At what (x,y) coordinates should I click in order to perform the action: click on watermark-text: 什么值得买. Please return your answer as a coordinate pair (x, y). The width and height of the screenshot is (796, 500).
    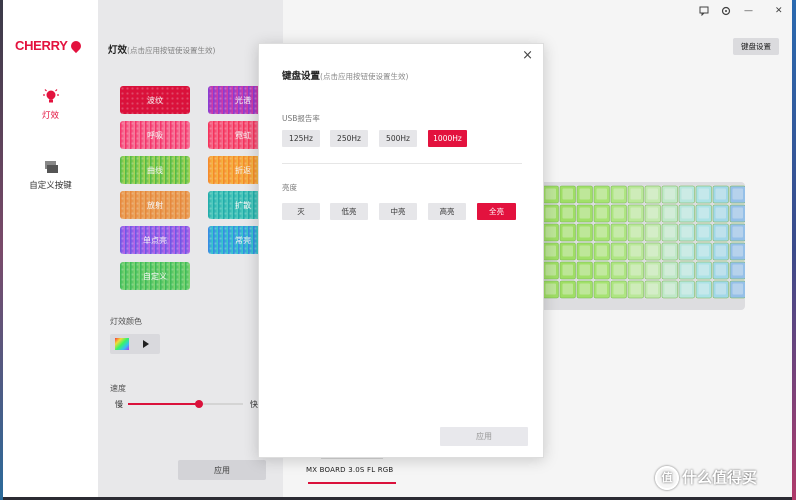
    Looking at the image, I should click on (720, 477).